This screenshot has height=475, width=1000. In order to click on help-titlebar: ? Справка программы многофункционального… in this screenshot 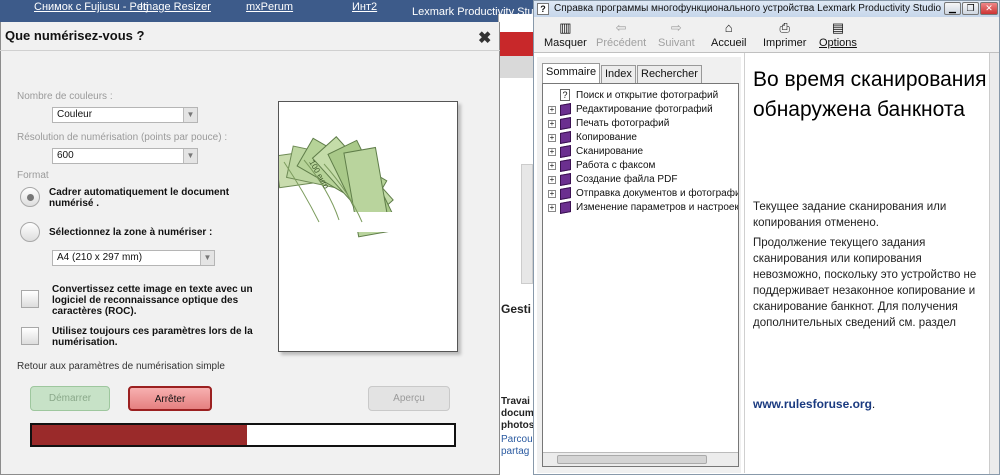, I will do `click(766, 9)`.